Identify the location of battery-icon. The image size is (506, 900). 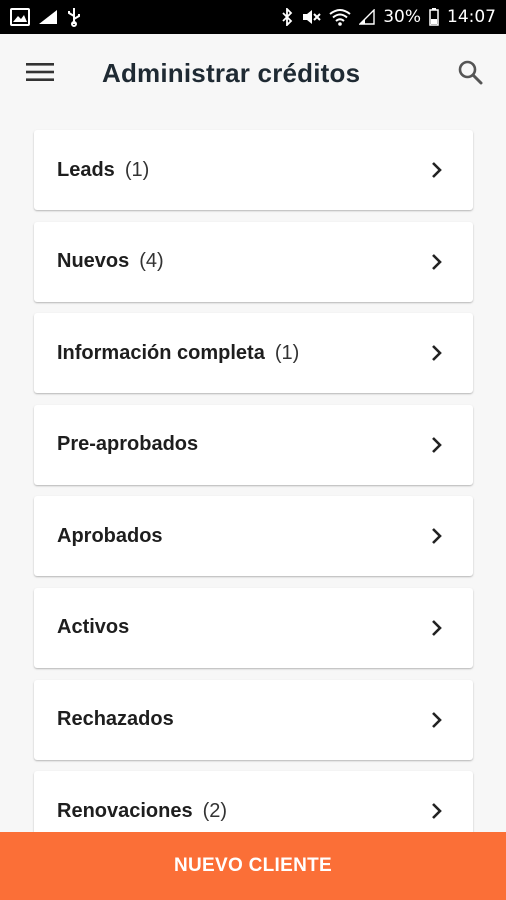
(434, 17).